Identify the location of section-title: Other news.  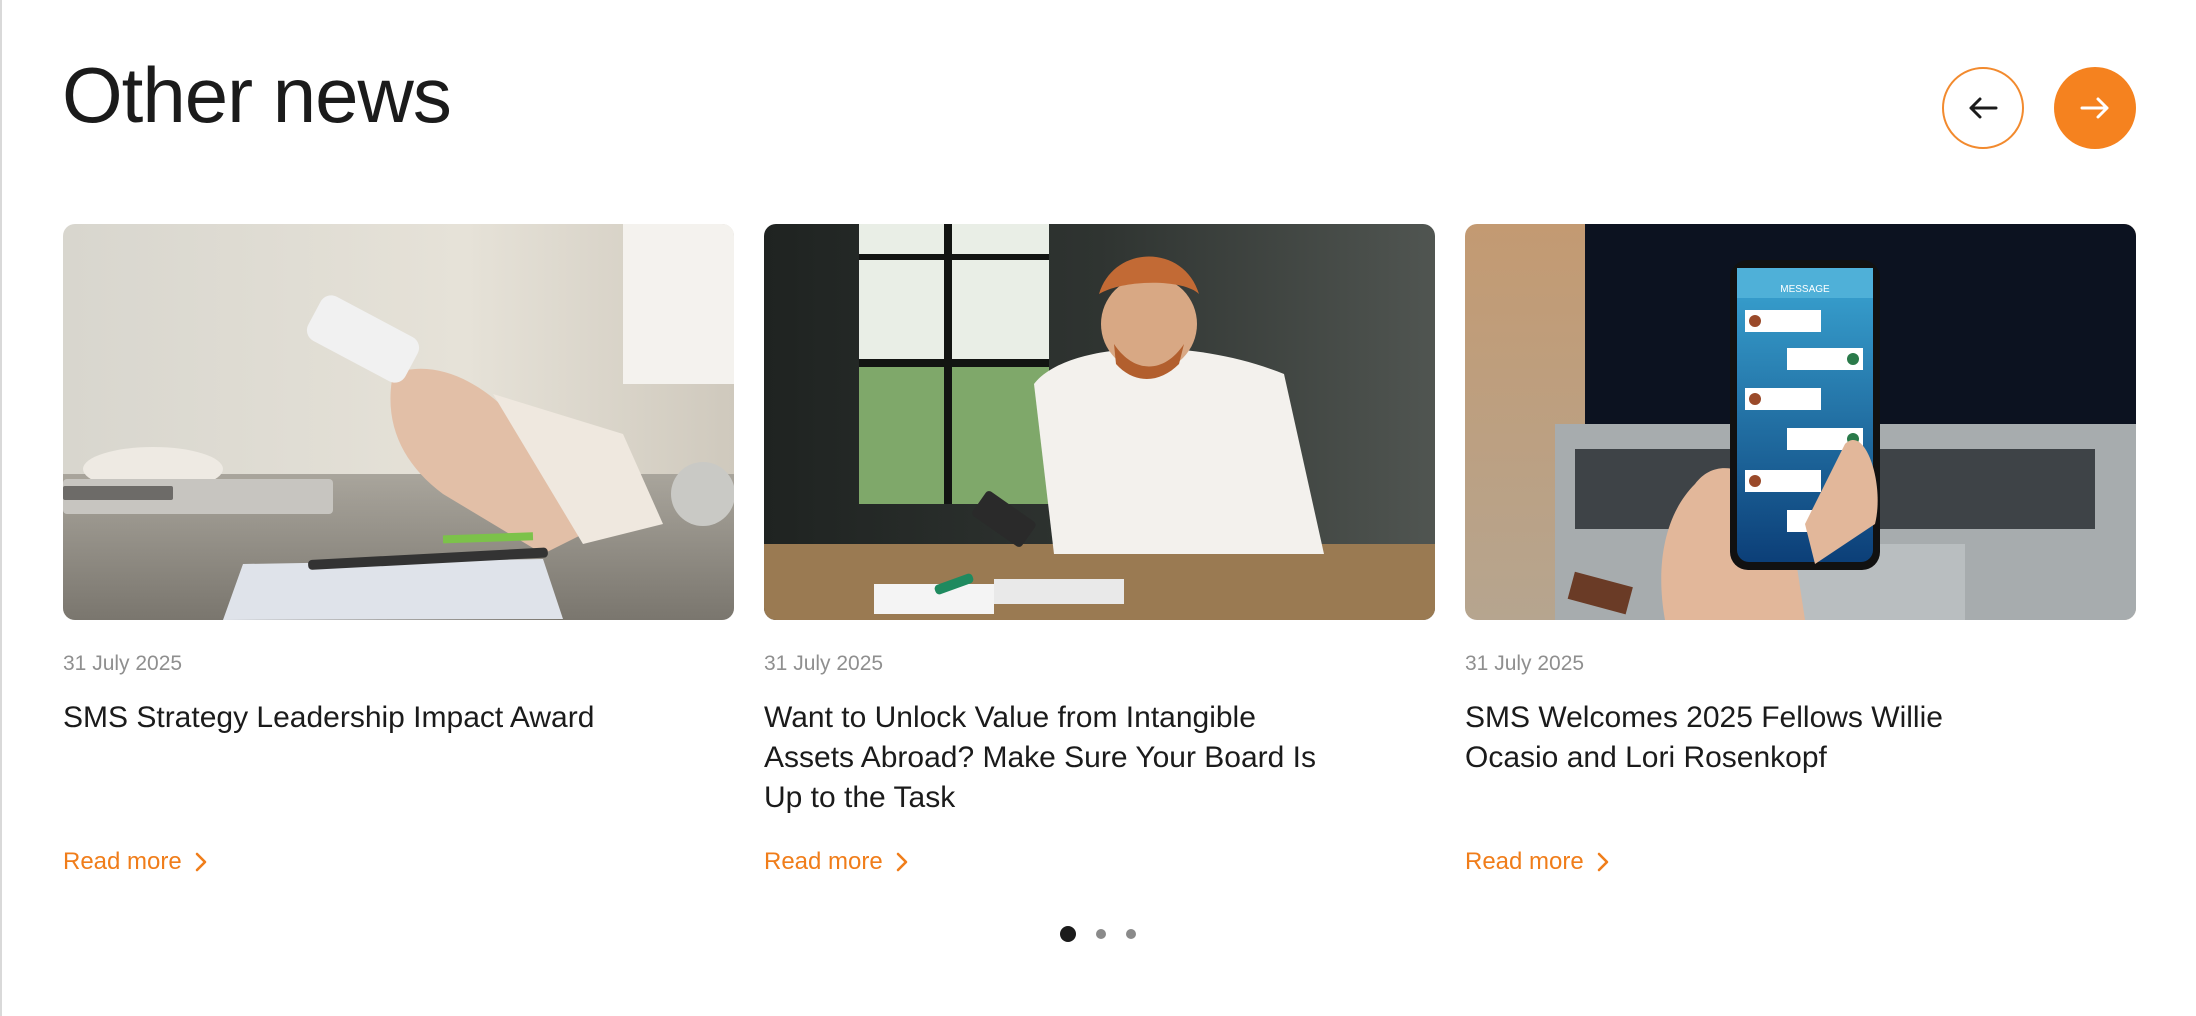
(257, 95).